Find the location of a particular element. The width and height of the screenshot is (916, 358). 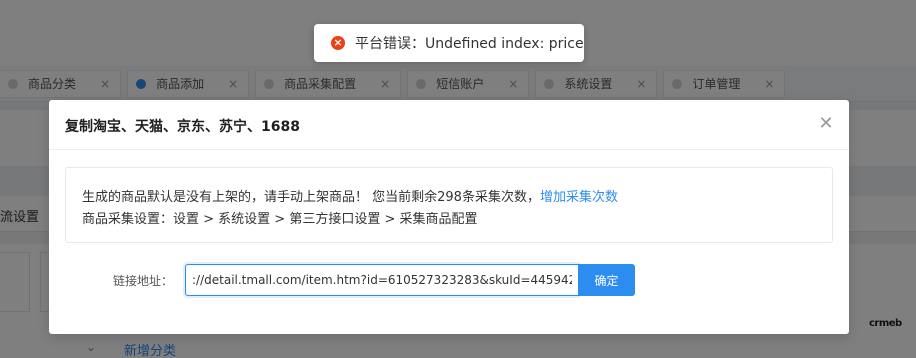

link-address-input is located at coordinates (381, 280).